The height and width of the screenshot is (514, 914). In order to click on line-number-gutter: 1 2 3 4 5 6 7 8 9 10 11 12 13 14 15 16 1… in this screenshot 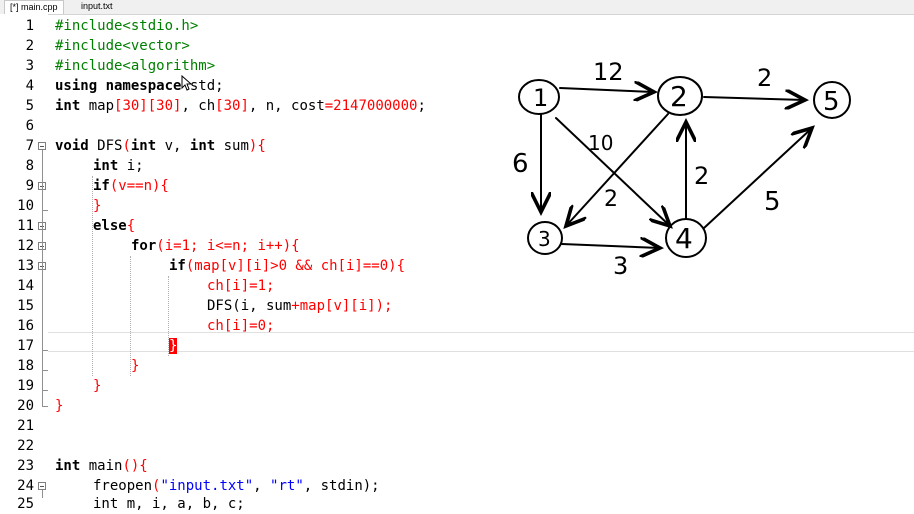, I will do `click(24, 263)`.